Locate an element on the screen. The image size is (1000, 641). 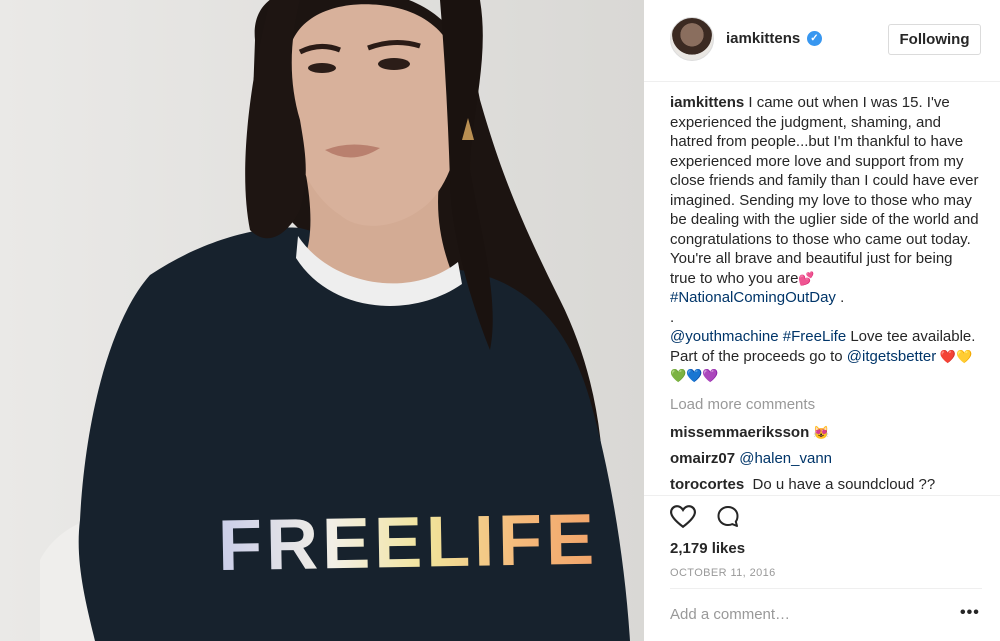
heart-icon is located at coordinates (683, 517).